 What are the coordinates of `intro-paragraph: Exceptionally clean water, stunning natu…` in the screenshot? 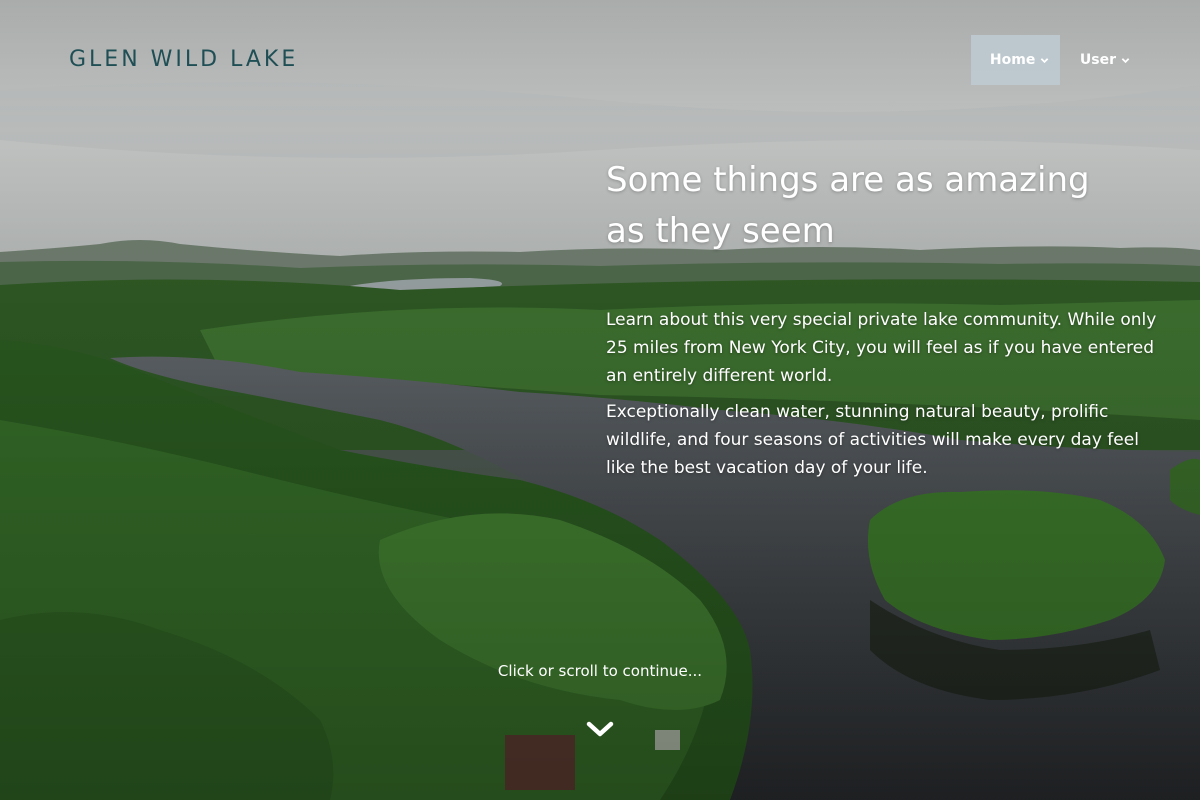 It's located at (872, 440).